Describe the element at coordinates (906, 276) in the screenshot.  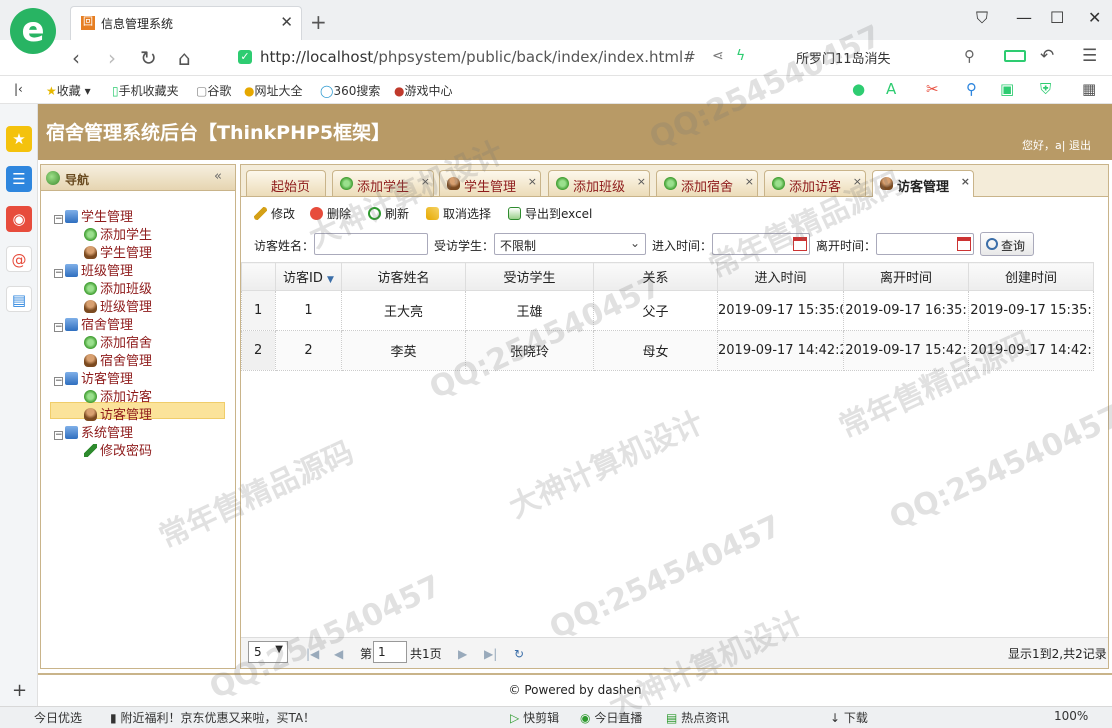
I see `column-header-leave-time: 离开时间` at that location.